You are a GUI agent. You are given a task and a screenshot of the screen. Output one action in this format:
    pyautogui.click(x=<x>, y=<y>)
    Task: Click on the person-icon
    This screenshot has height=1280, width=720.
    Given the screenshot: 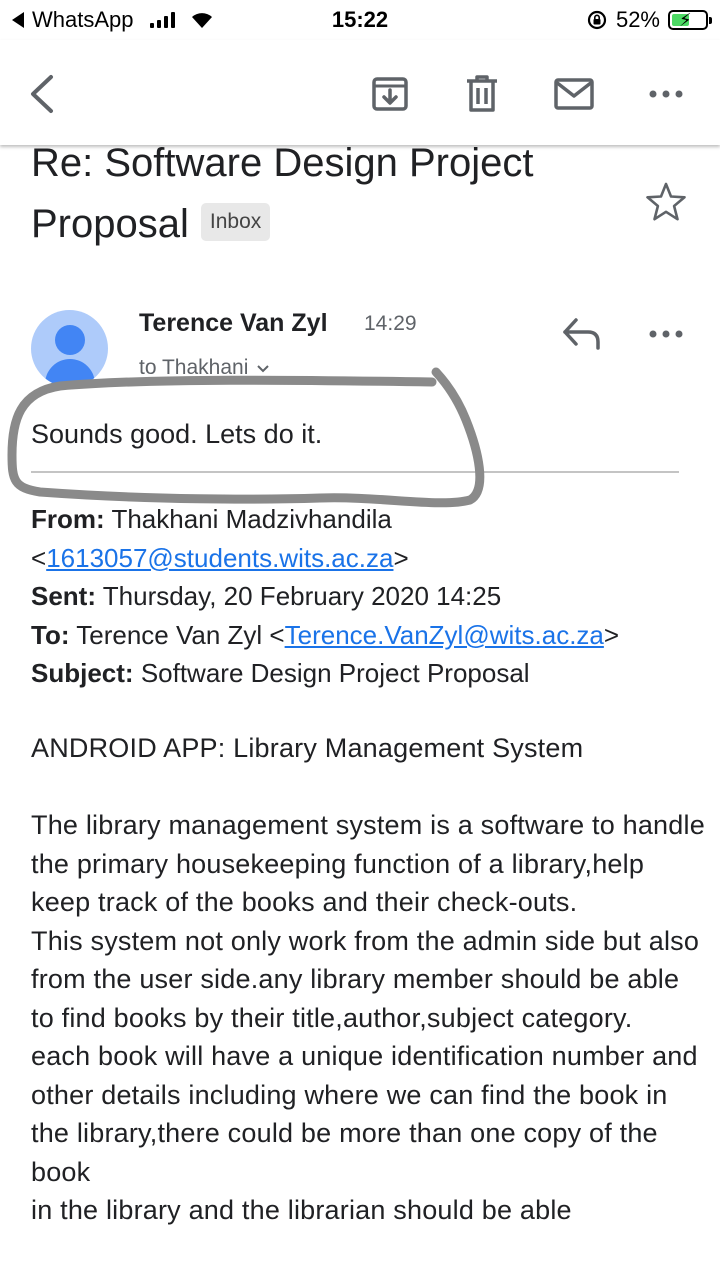 What is the action you would take?
    pyautogui.click(x=70, y=340)
    